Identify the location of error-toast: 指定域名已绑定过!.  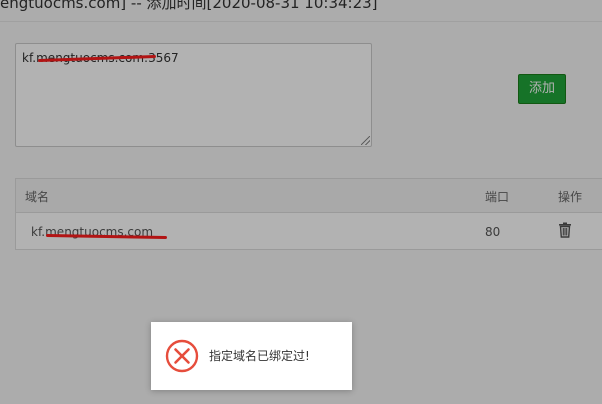
(251, 356).